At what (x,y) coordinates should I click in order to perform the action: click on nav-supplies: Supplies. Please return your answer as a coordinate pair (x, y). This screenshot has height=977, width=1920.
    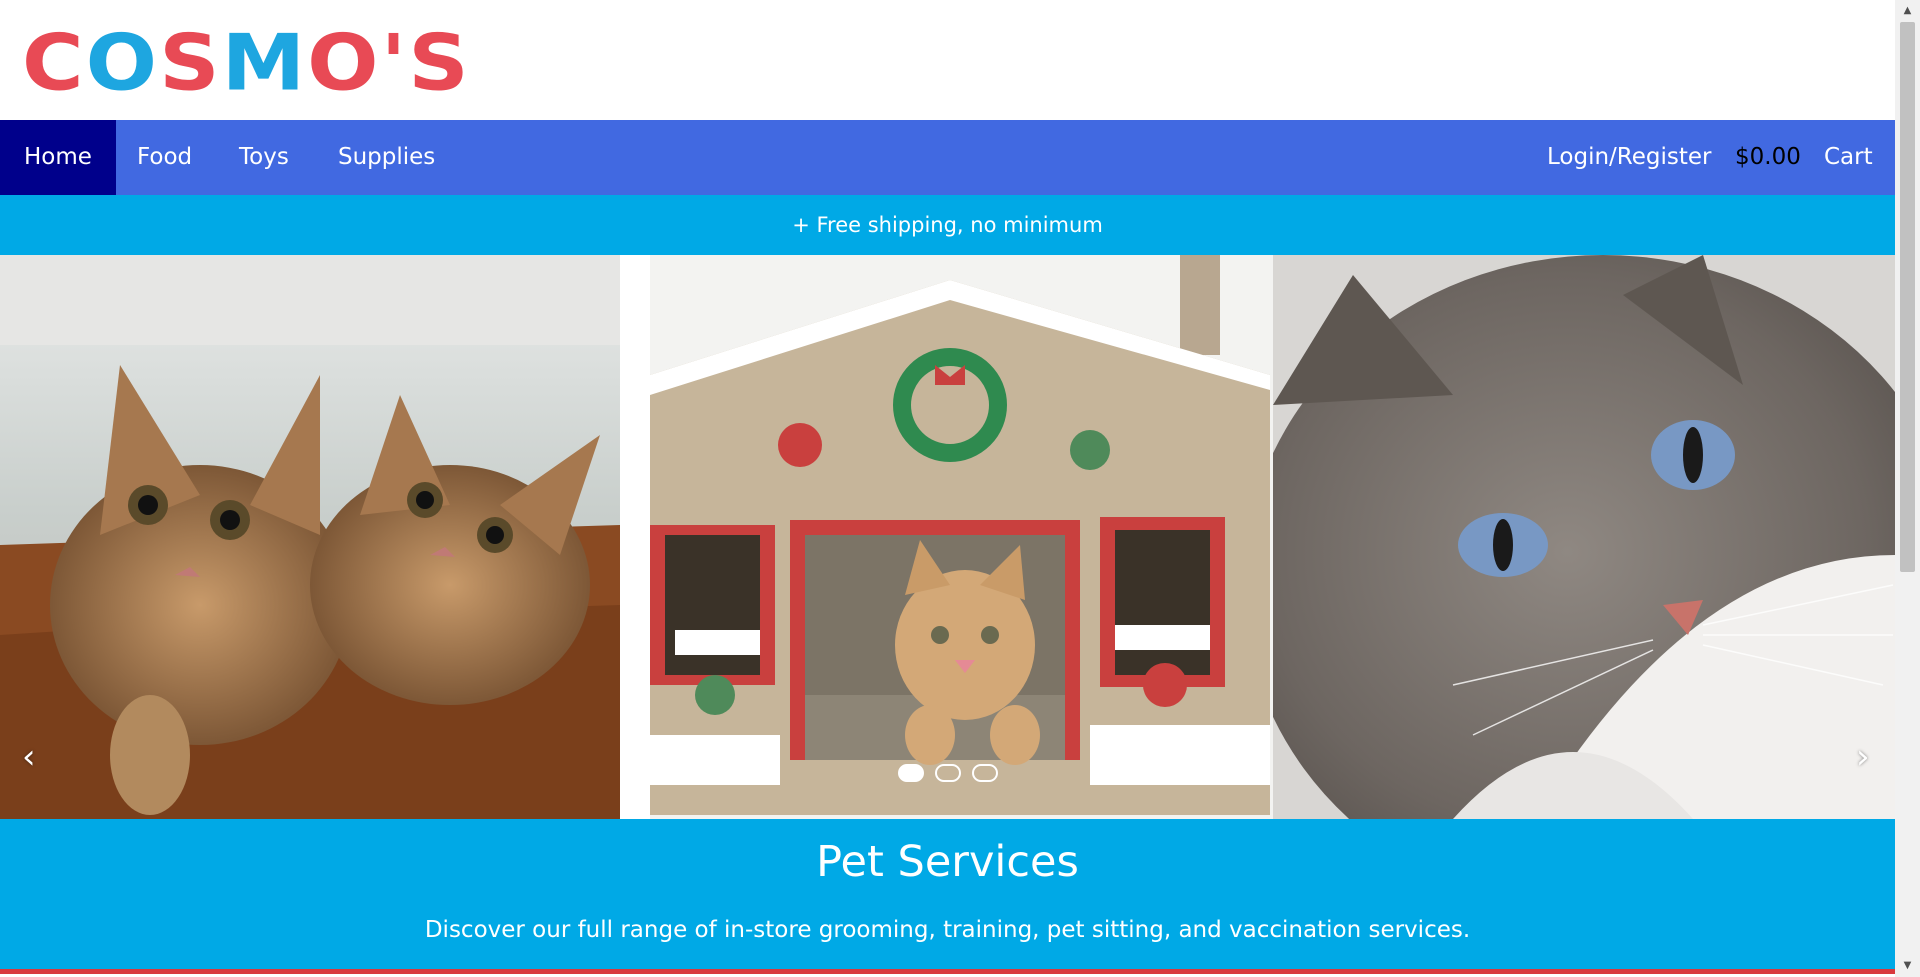
    Looking at the image, I should click on (386, 157).